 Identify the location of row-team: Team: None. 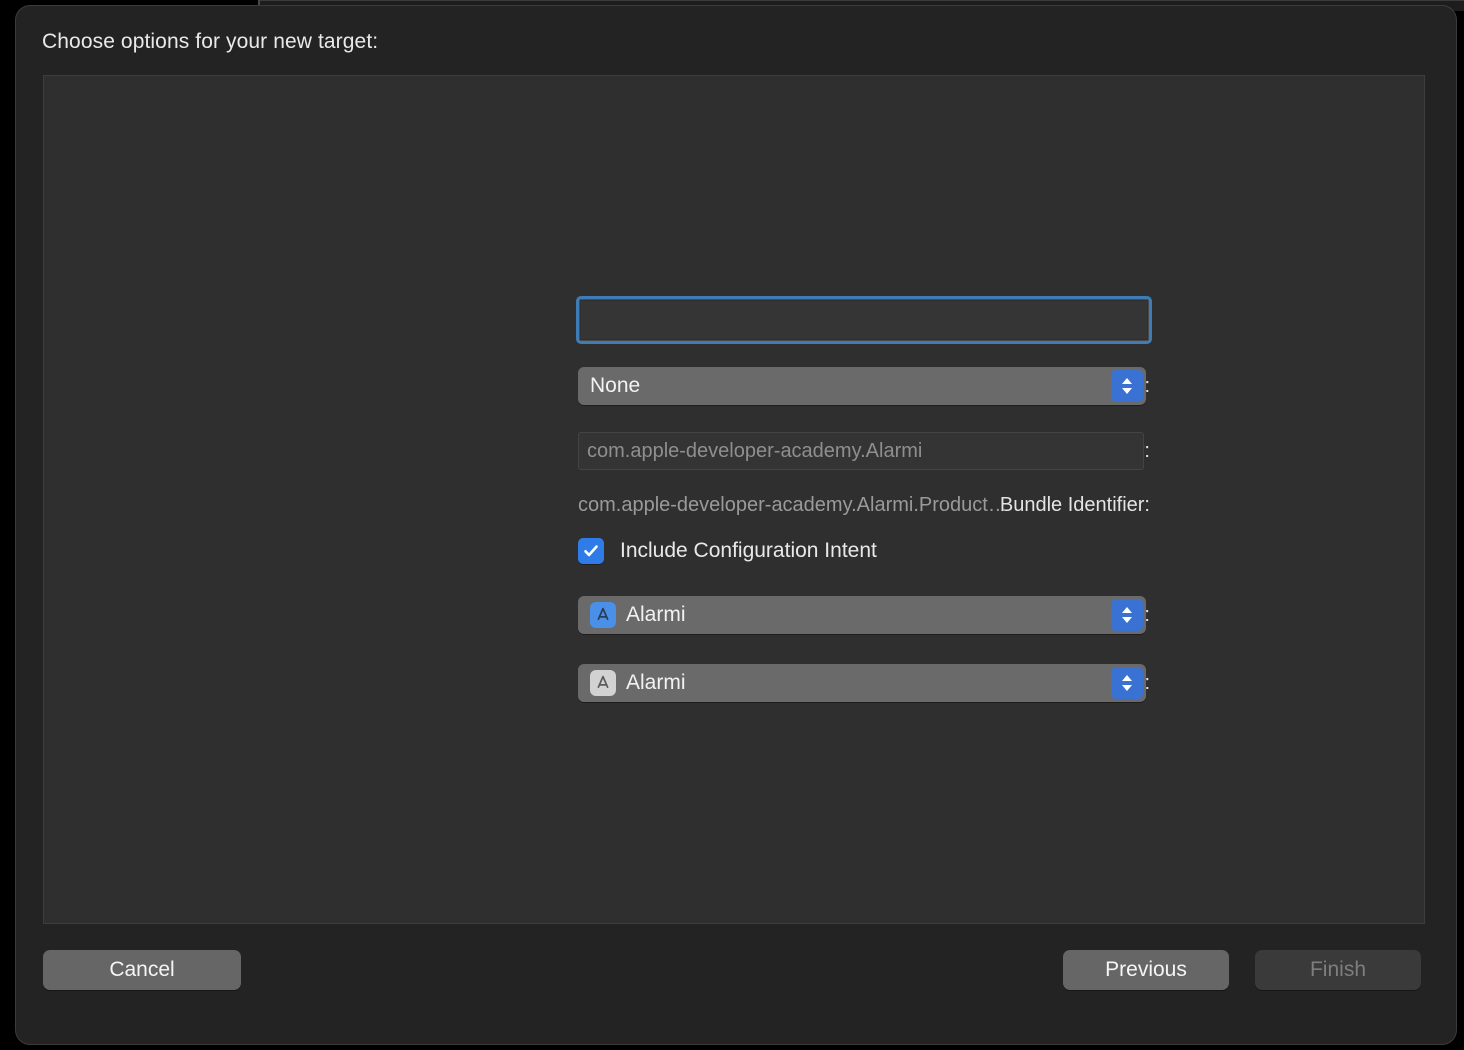
(604, 386).